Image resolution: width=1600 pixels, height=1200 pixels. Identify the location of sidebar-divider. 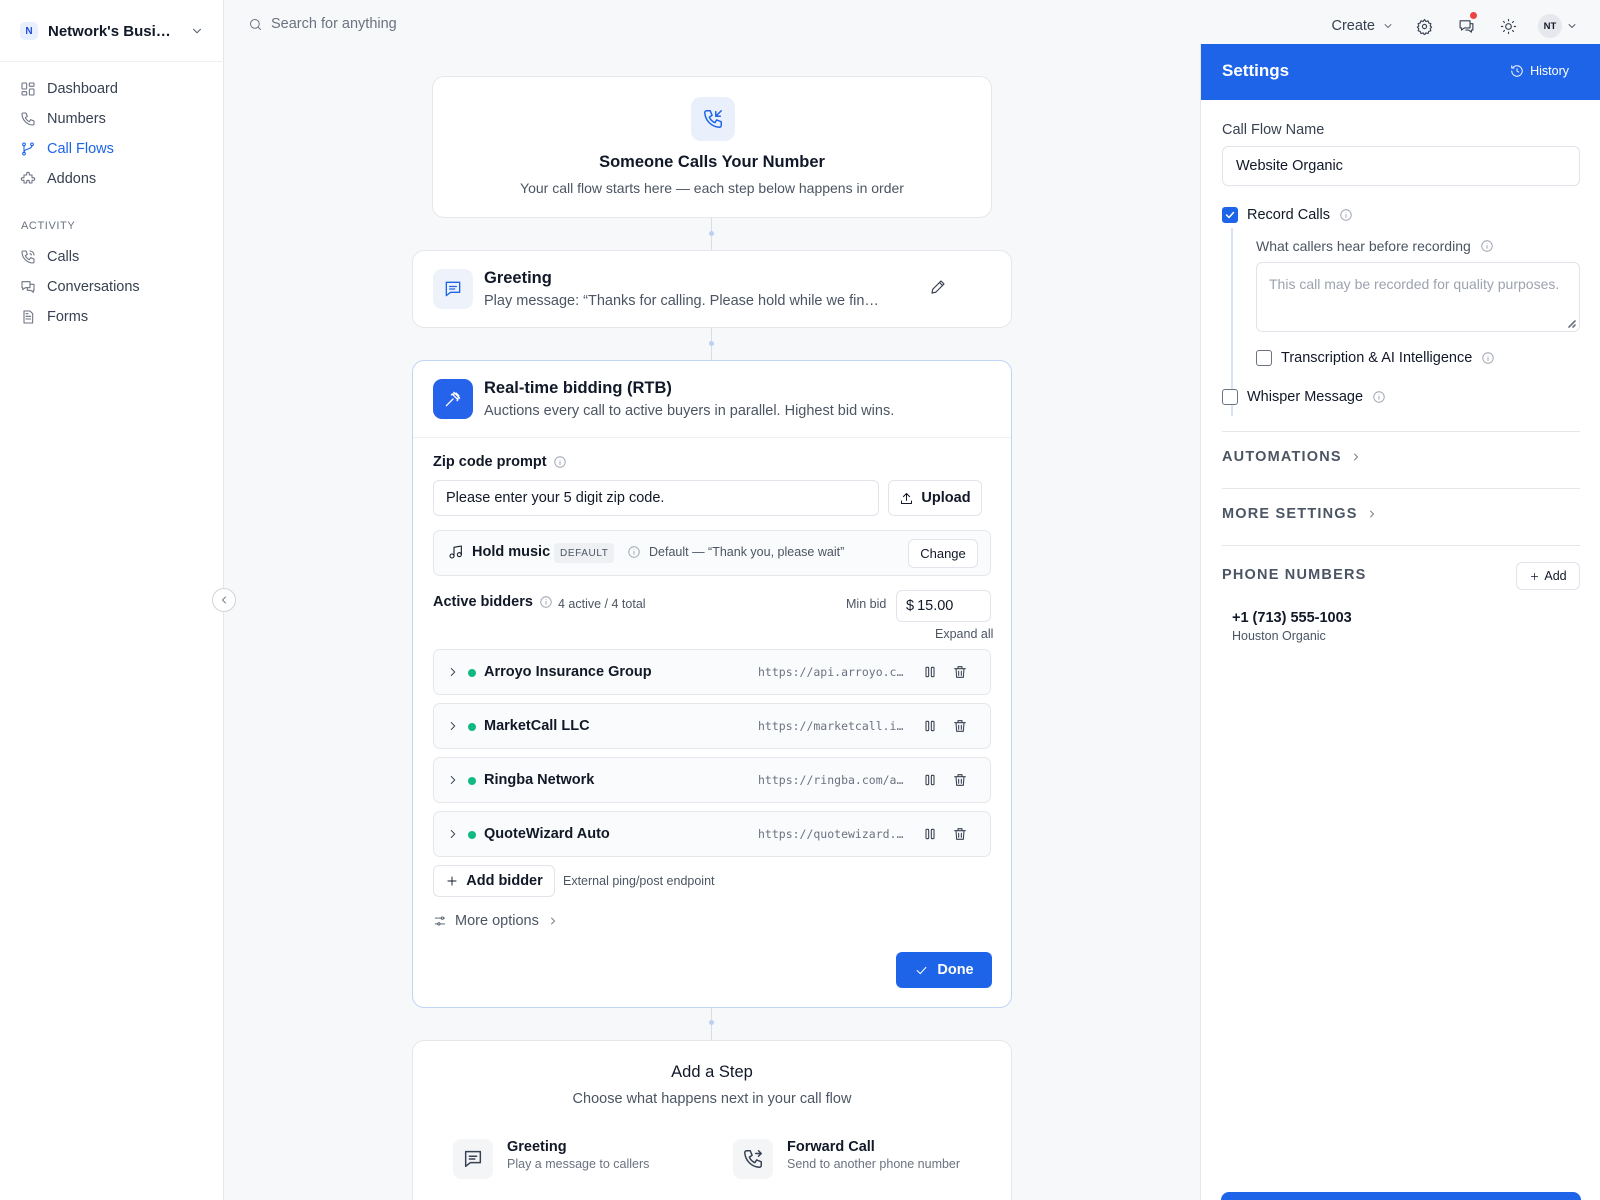
(112, 61).